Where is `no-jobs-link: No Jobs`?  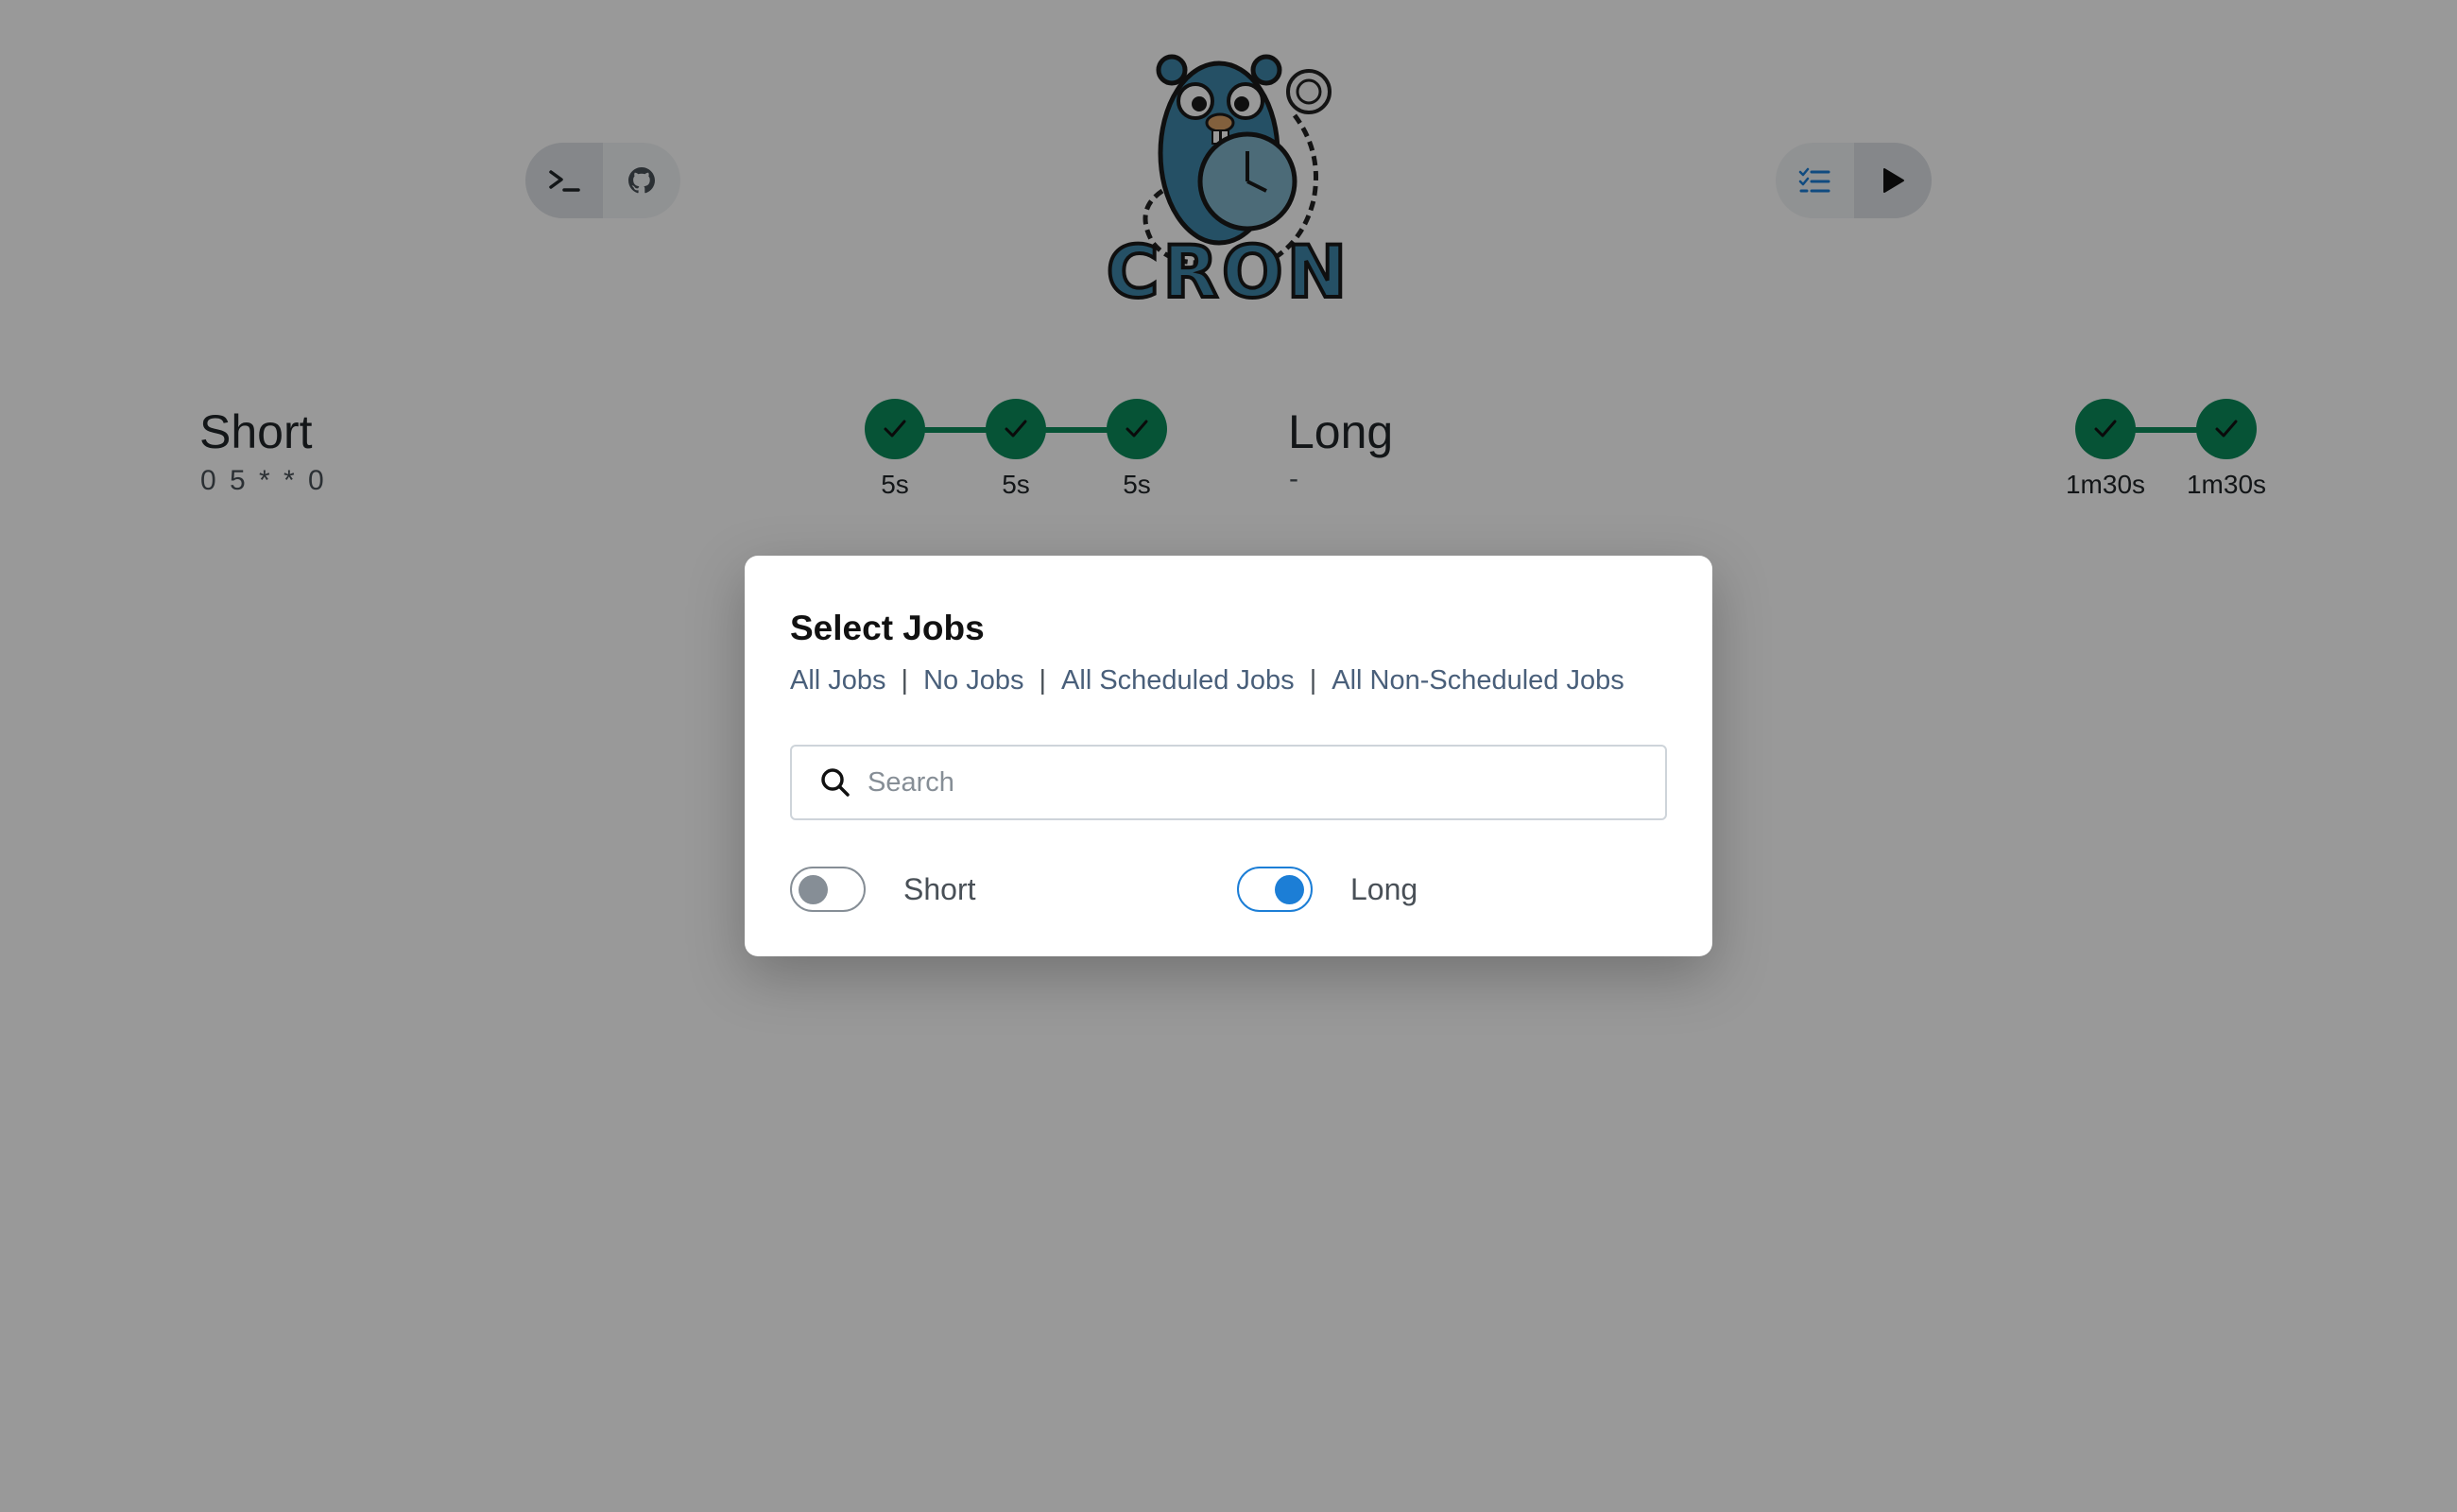
no-jobs-link: No Jobs is located at coordinates (973, 680).